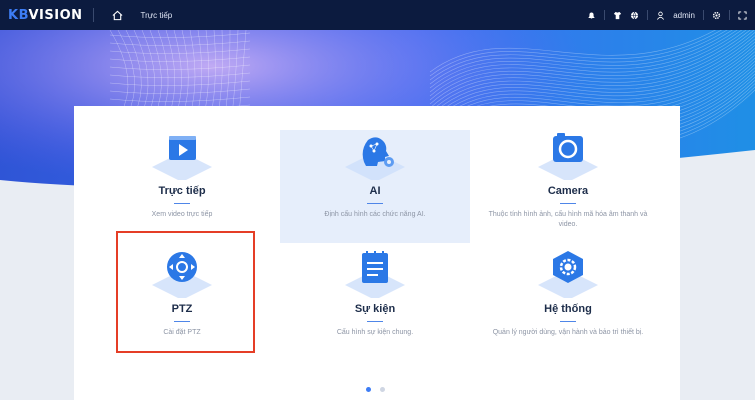 The height and width of the screenshot is (400, 755). Describe the element at coordinates (182, 158) in the screenshot. I see `monitor-play-icon` at that location.